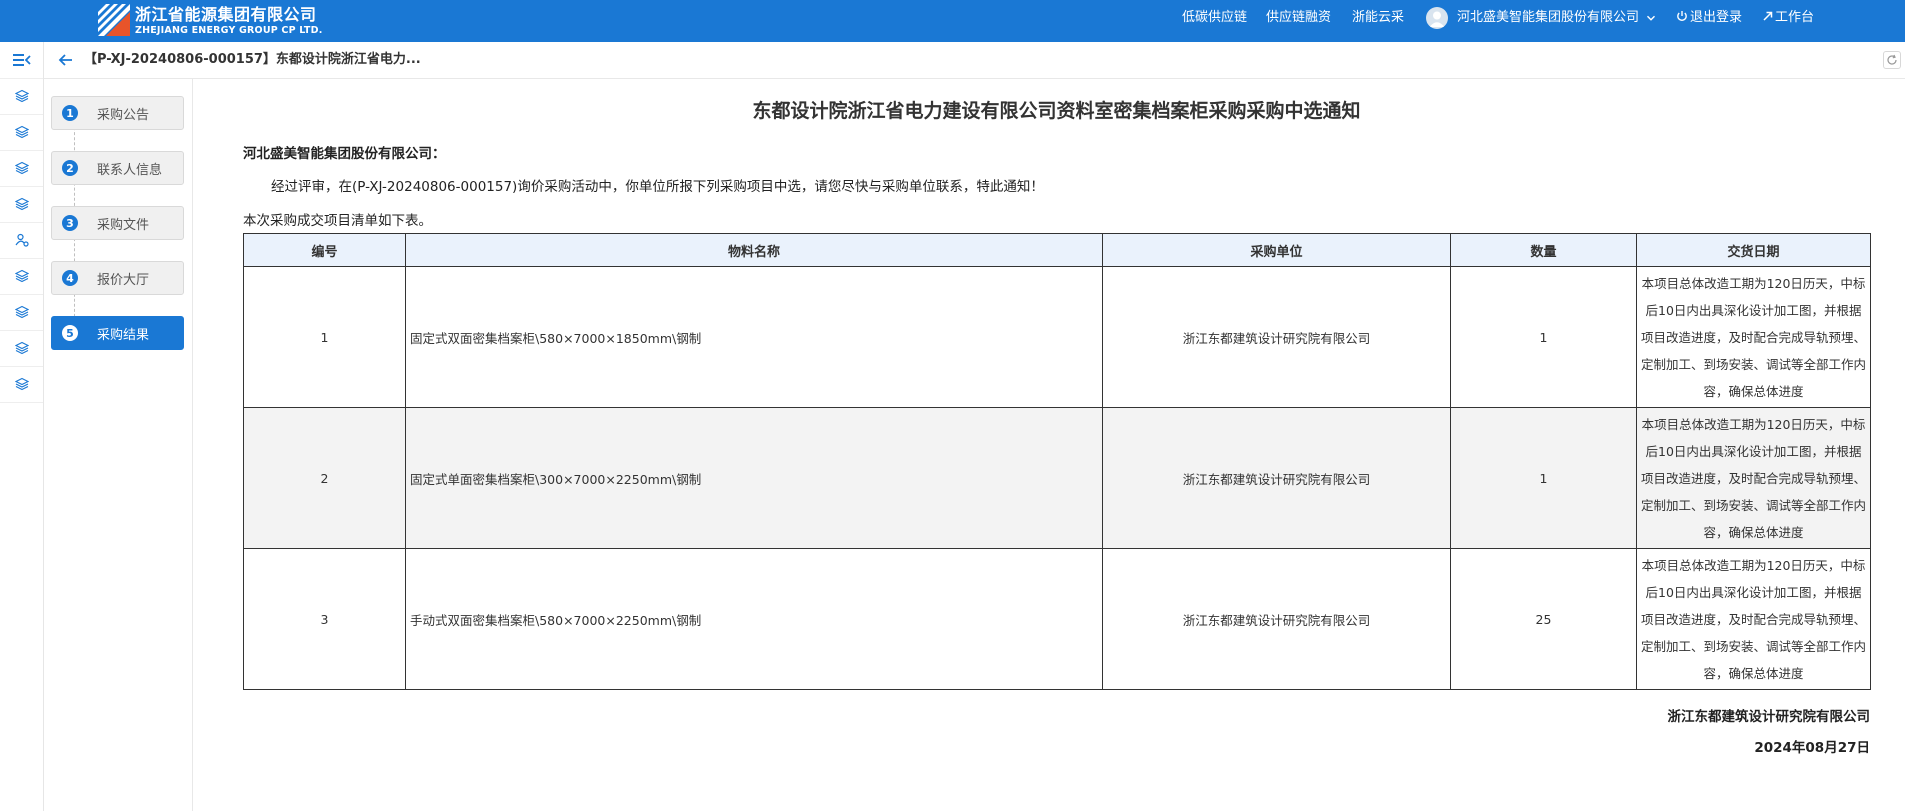  What do you see at coordinates (1795, 17) in the screenshot?
I see `workbench-label: 工作台` at bounding box center [1795, 17].